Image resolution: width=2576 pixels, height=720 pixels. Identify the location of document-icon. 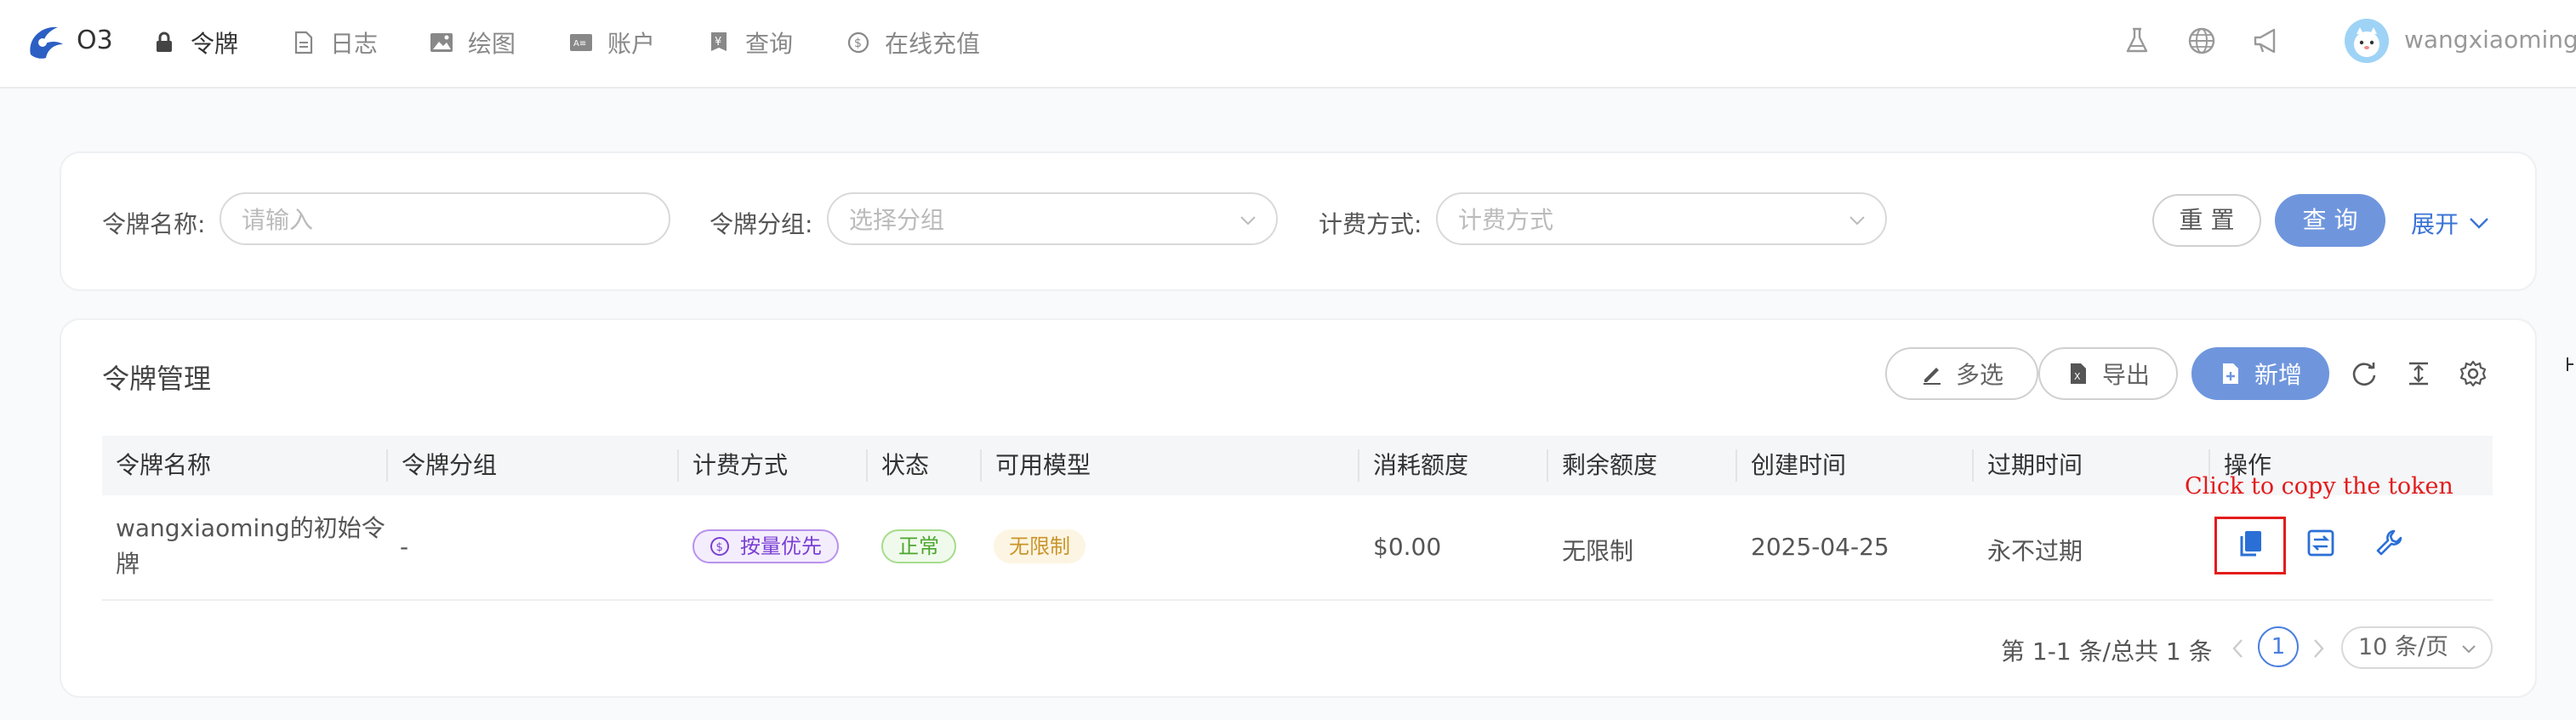
(303, 42).